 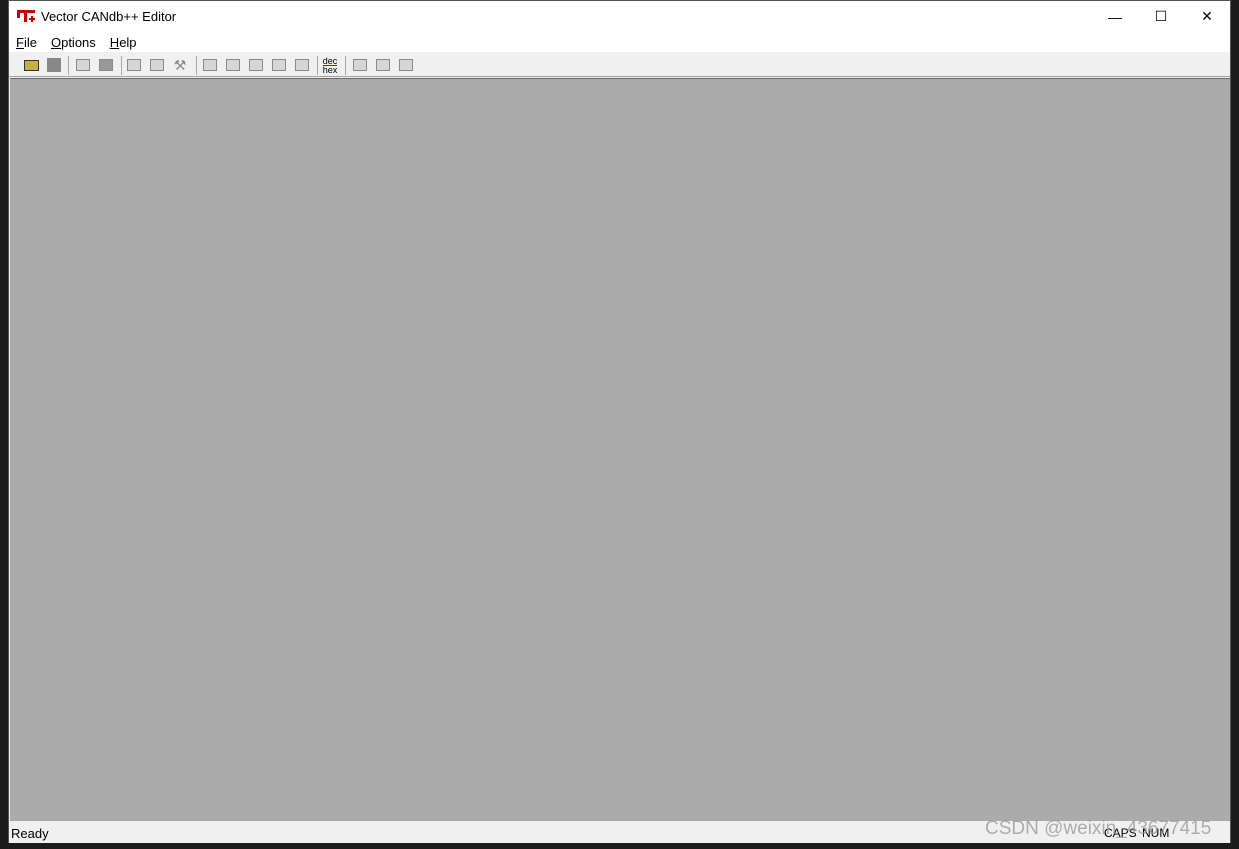 I want to click on cascade-icon, so click(x=360, y=65).